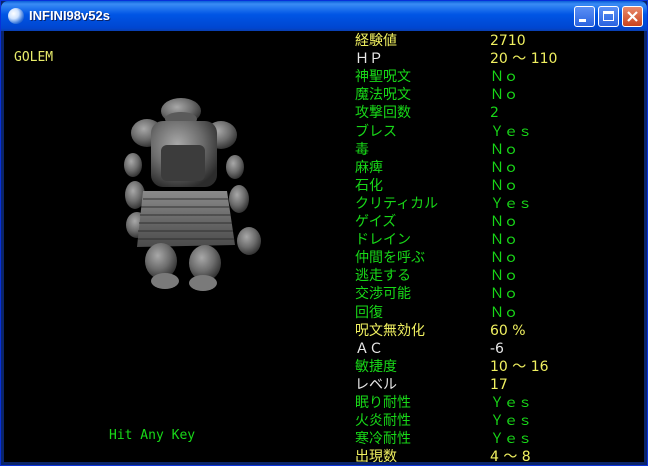 This screenshot has width=648, height=466. I want to click on stat-label: 魔法呪文, so click(383, 95).